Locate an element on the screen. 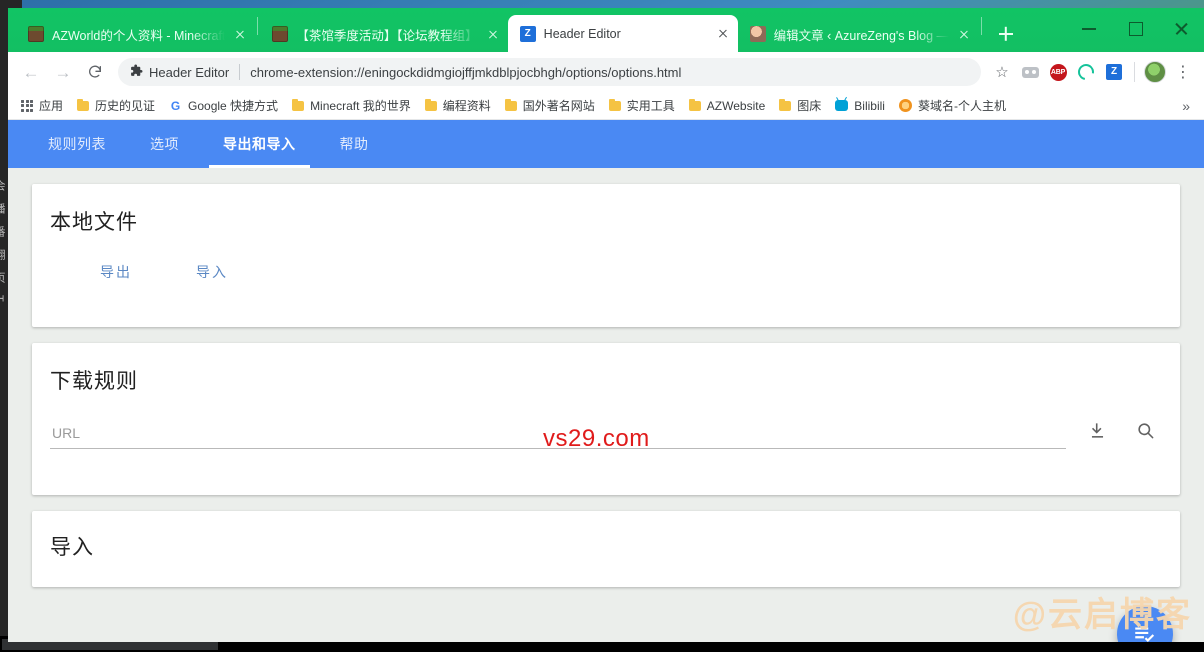 This screenshot has height=652, width=1204. search-button is located at coordinates (1145, 430).